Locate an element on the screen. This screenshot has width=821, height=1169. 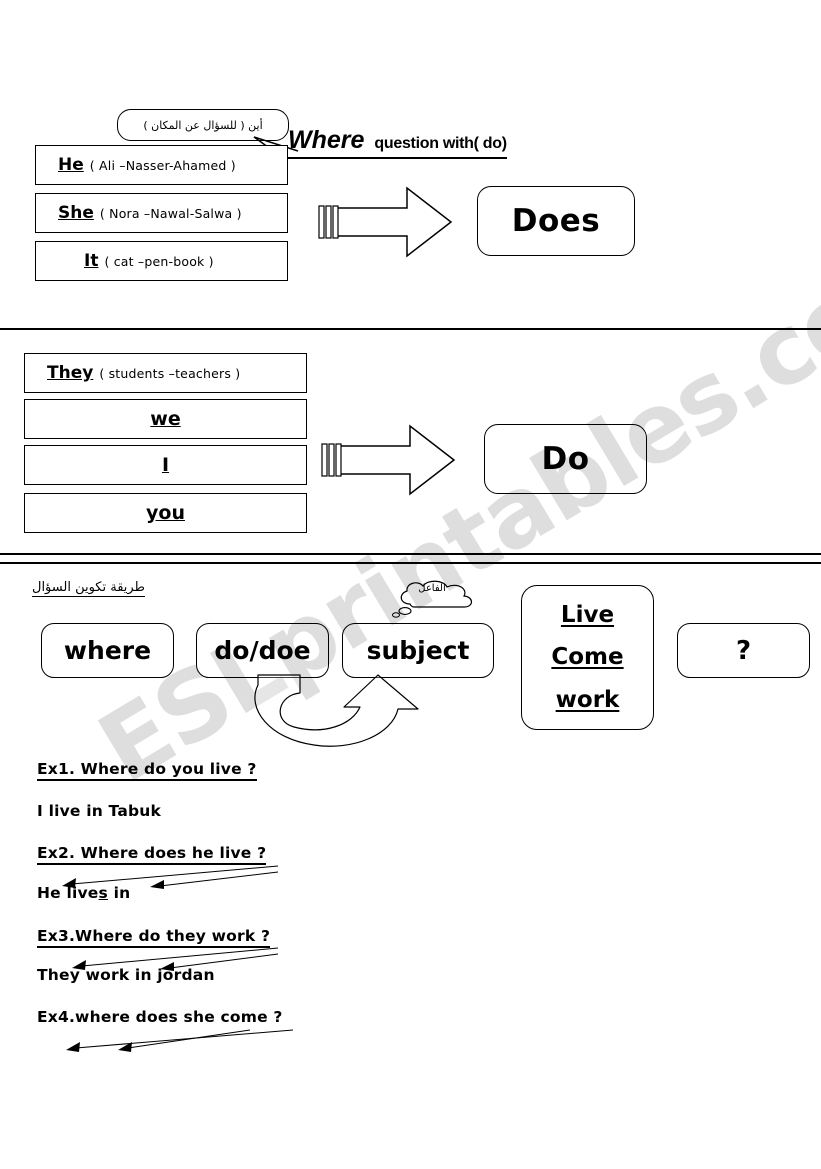
pronoun-examples: ( students –teachers ) is located at coordinates (170, 373).